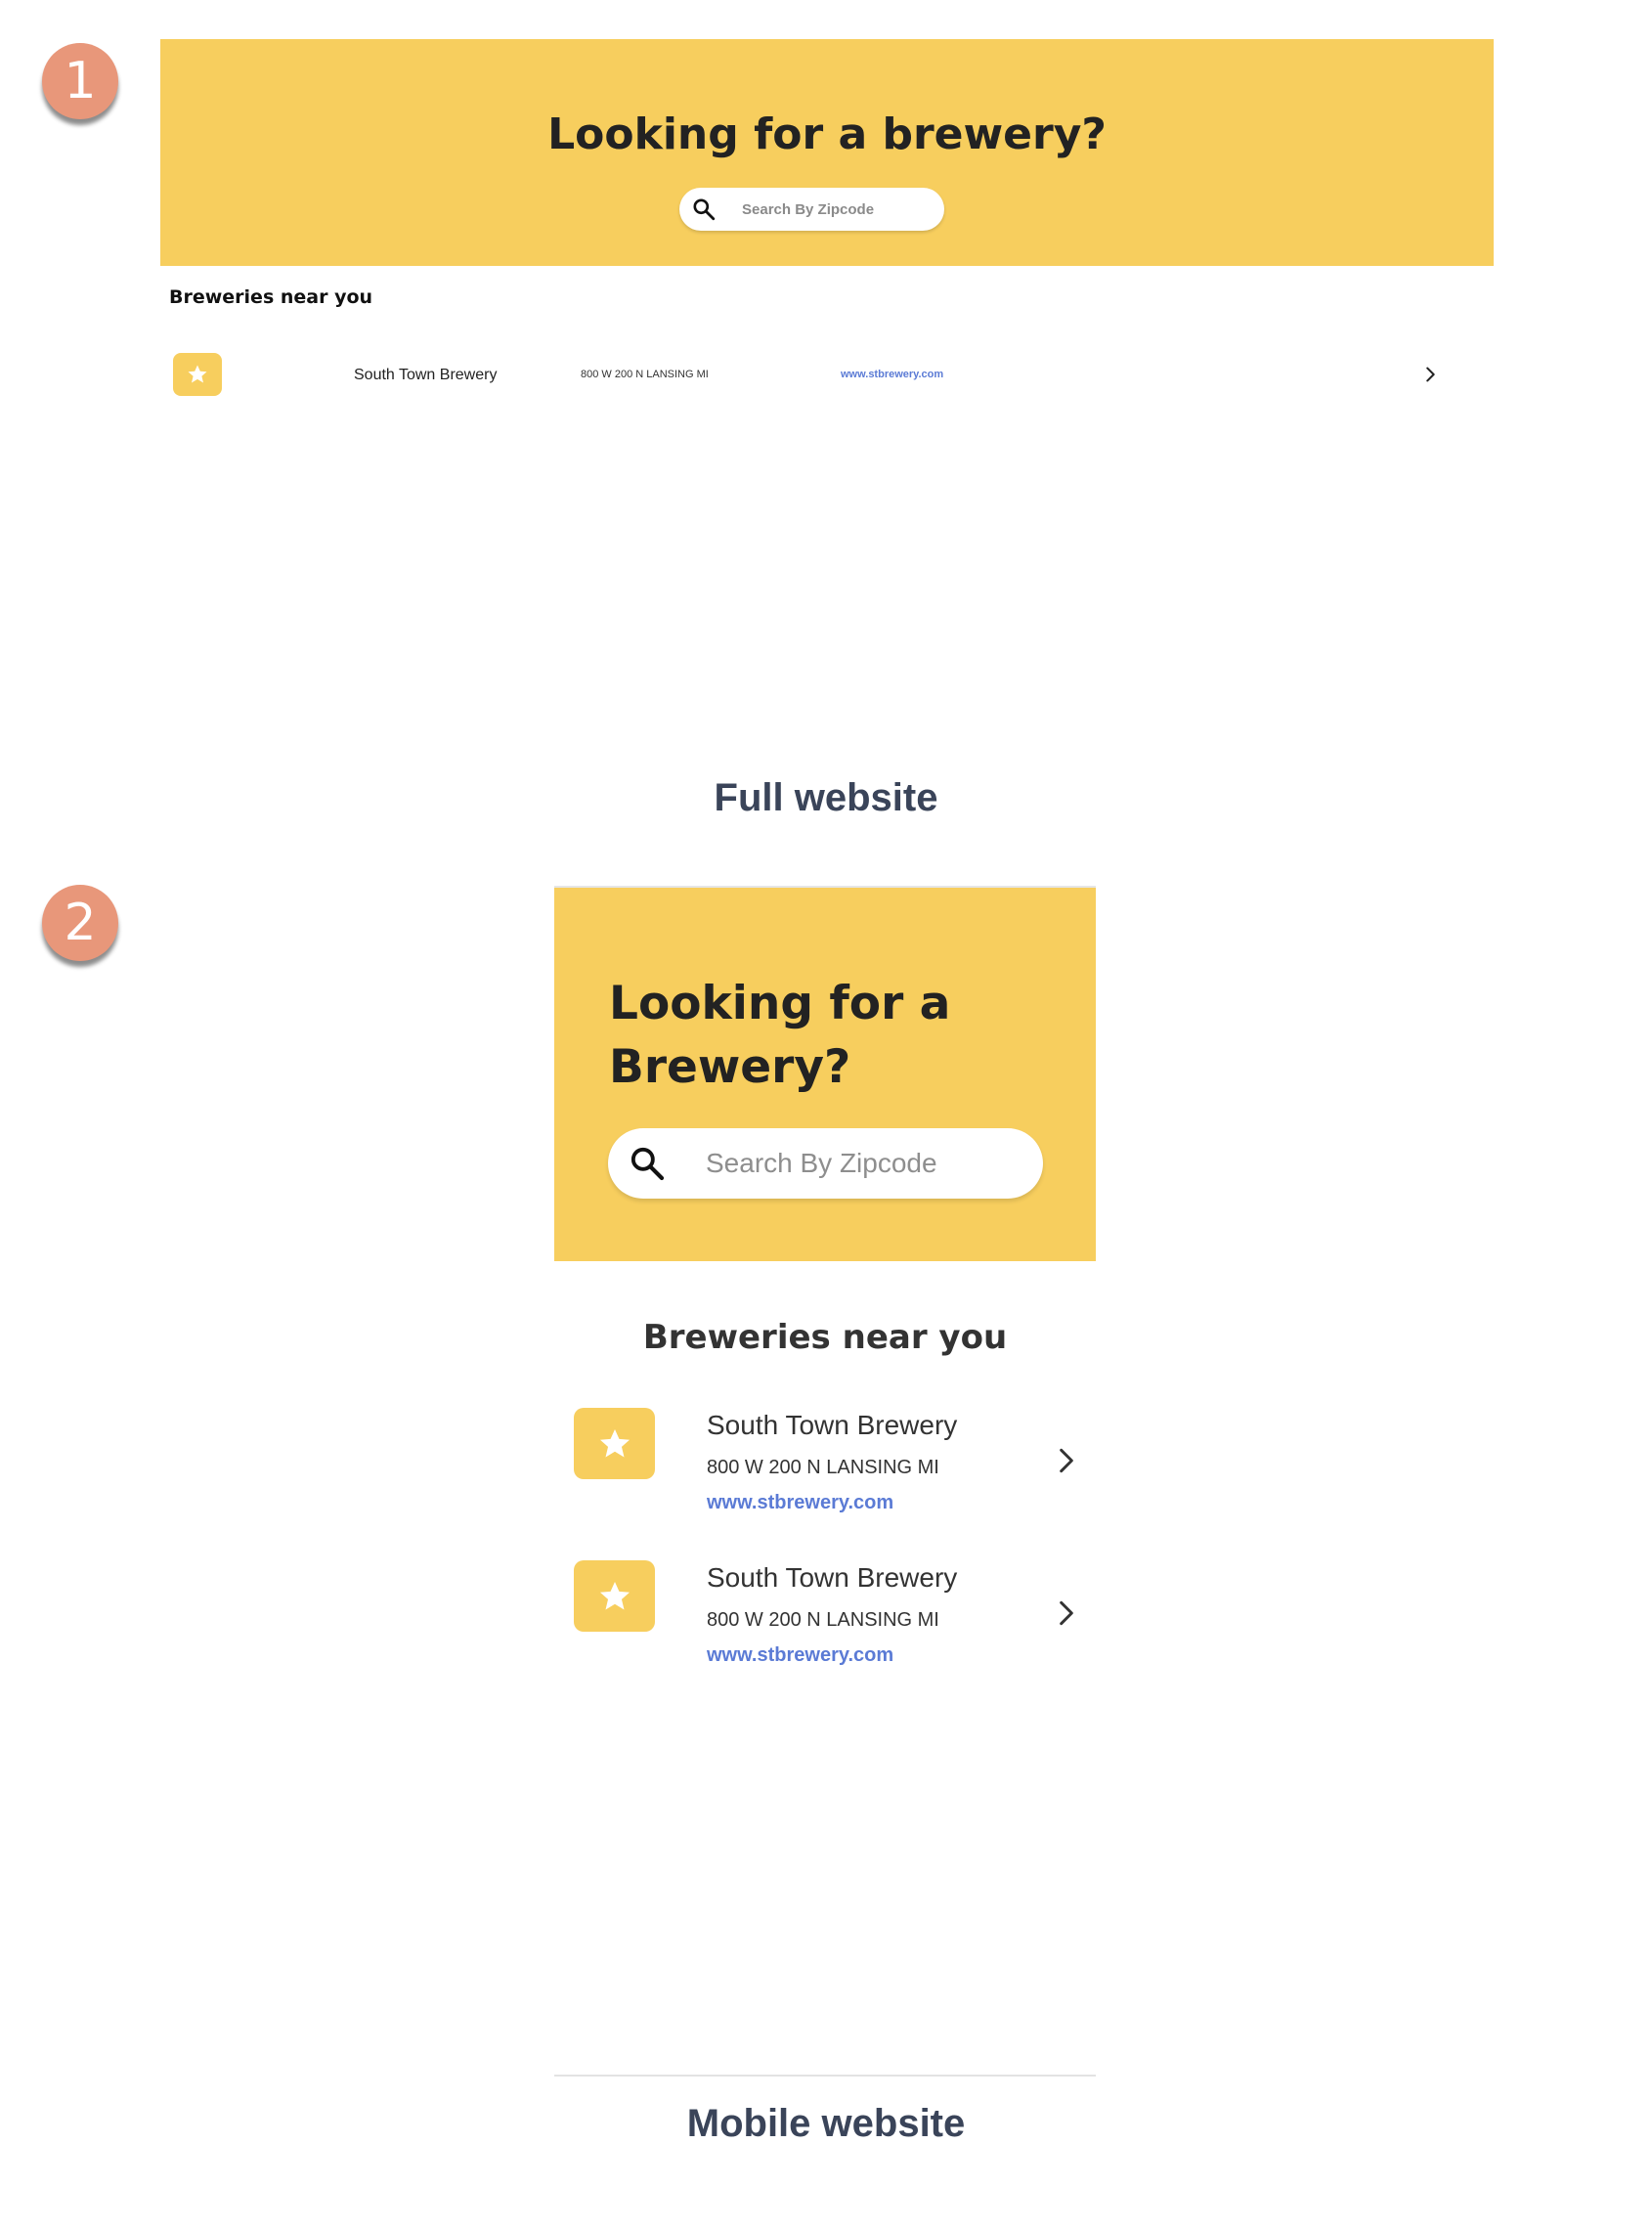  What do you see at coordinates (271, 297) in the screenshot?
I see `full-section-title: Breweries near you` at bounding box center [271, 297].